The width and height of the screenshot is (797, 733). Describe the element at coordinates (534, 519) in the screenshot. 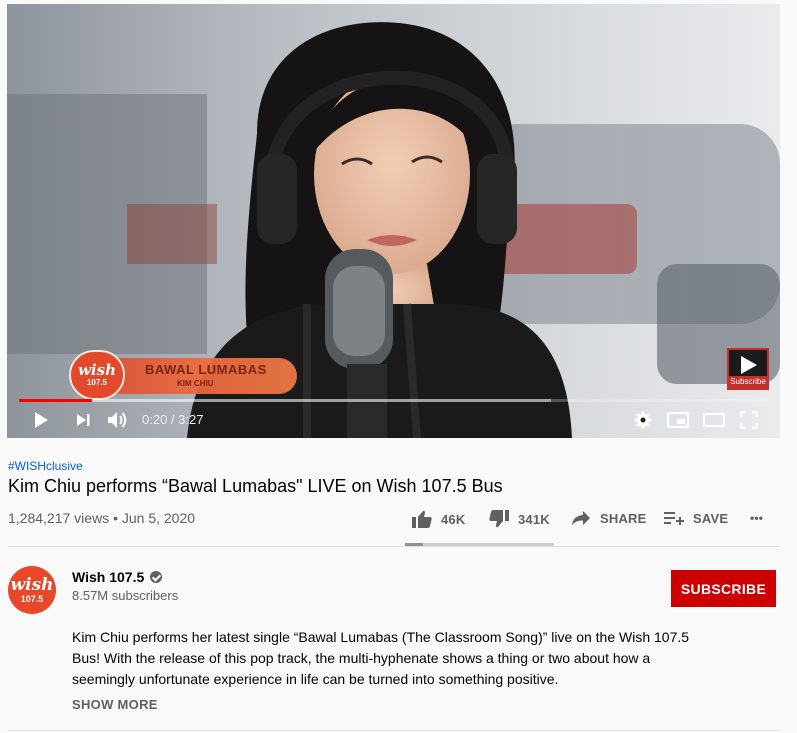

I see `dislike-count: 341K` at that location.